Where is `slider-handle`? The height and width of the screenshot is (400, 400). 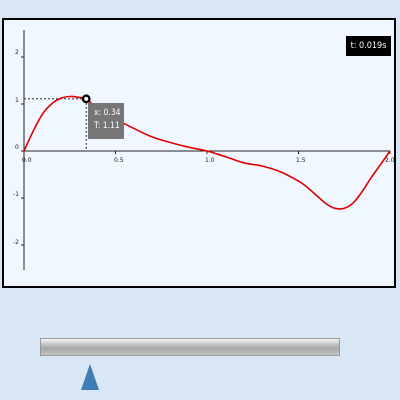 slider-handle is located at coordinates (90, 377).